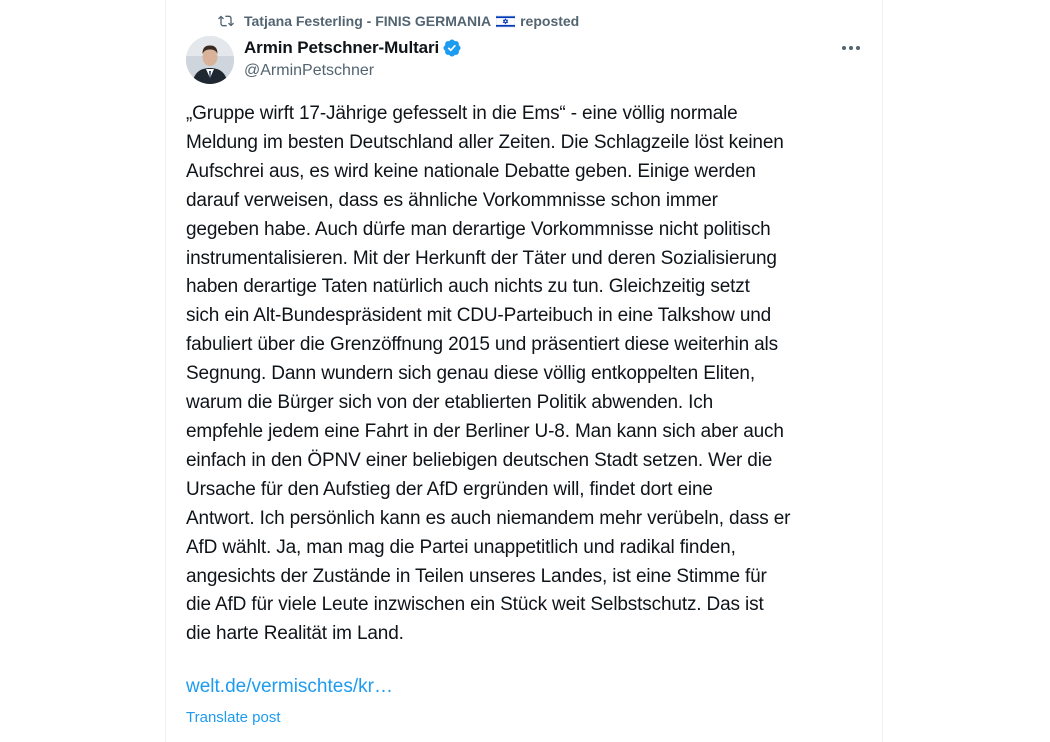 This screenshot has width=1050, height=742. I want to click on verified-badge-icon, so click(452, 48).